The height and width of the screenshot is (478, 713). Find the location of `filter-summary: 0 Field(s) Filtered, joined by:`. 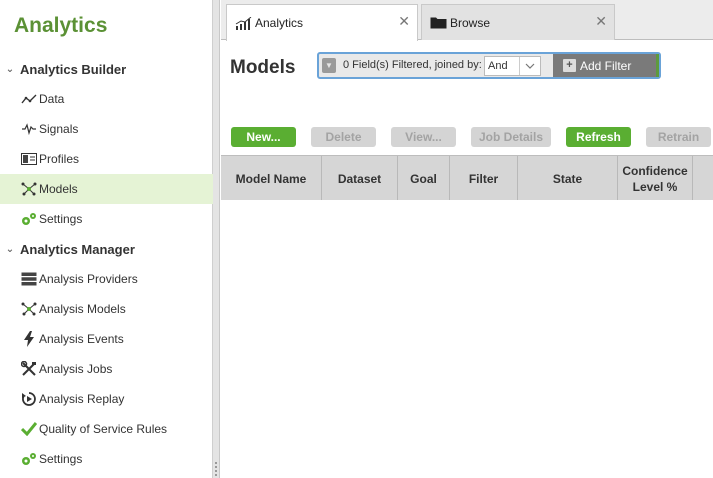

filter-summary: 0 Field(s) Filtered, joined by: is located at coordinates (412, 65).